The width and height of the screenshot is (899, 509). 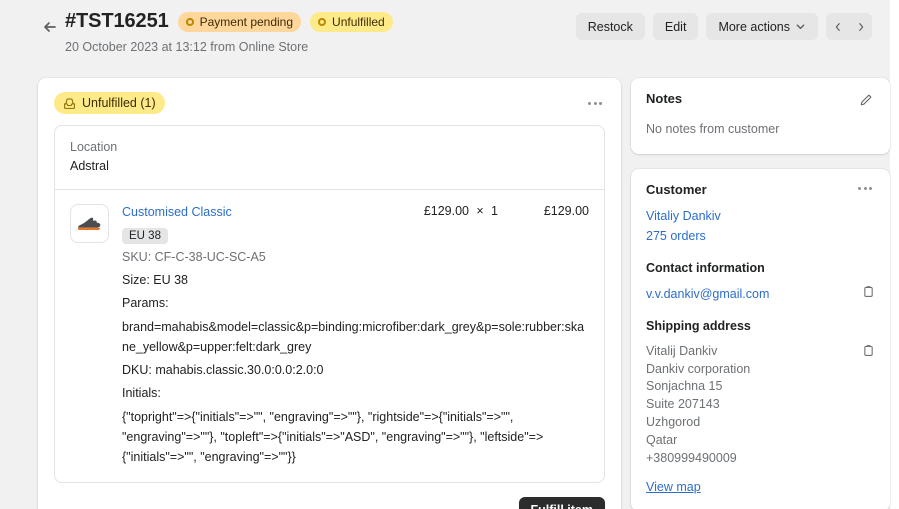 What do you see at coordinates (119, 103) in the screenshot?
I see `unfulfilled-chip-label: Unfulfilled (1)` at bounding box center [119, 103].